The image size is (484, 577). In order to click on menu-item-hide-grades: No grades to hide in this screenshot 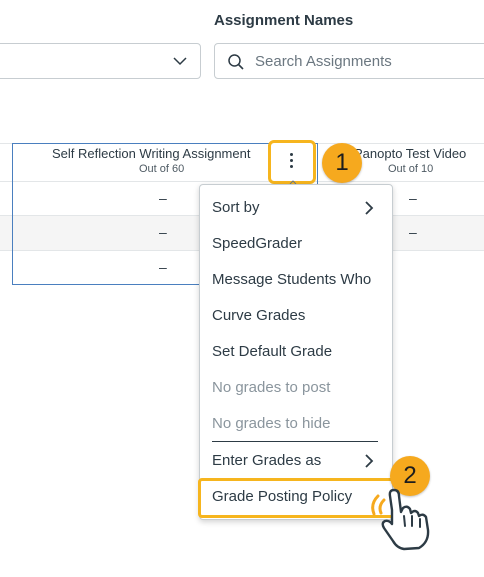, I will do `click(271, 423)`.